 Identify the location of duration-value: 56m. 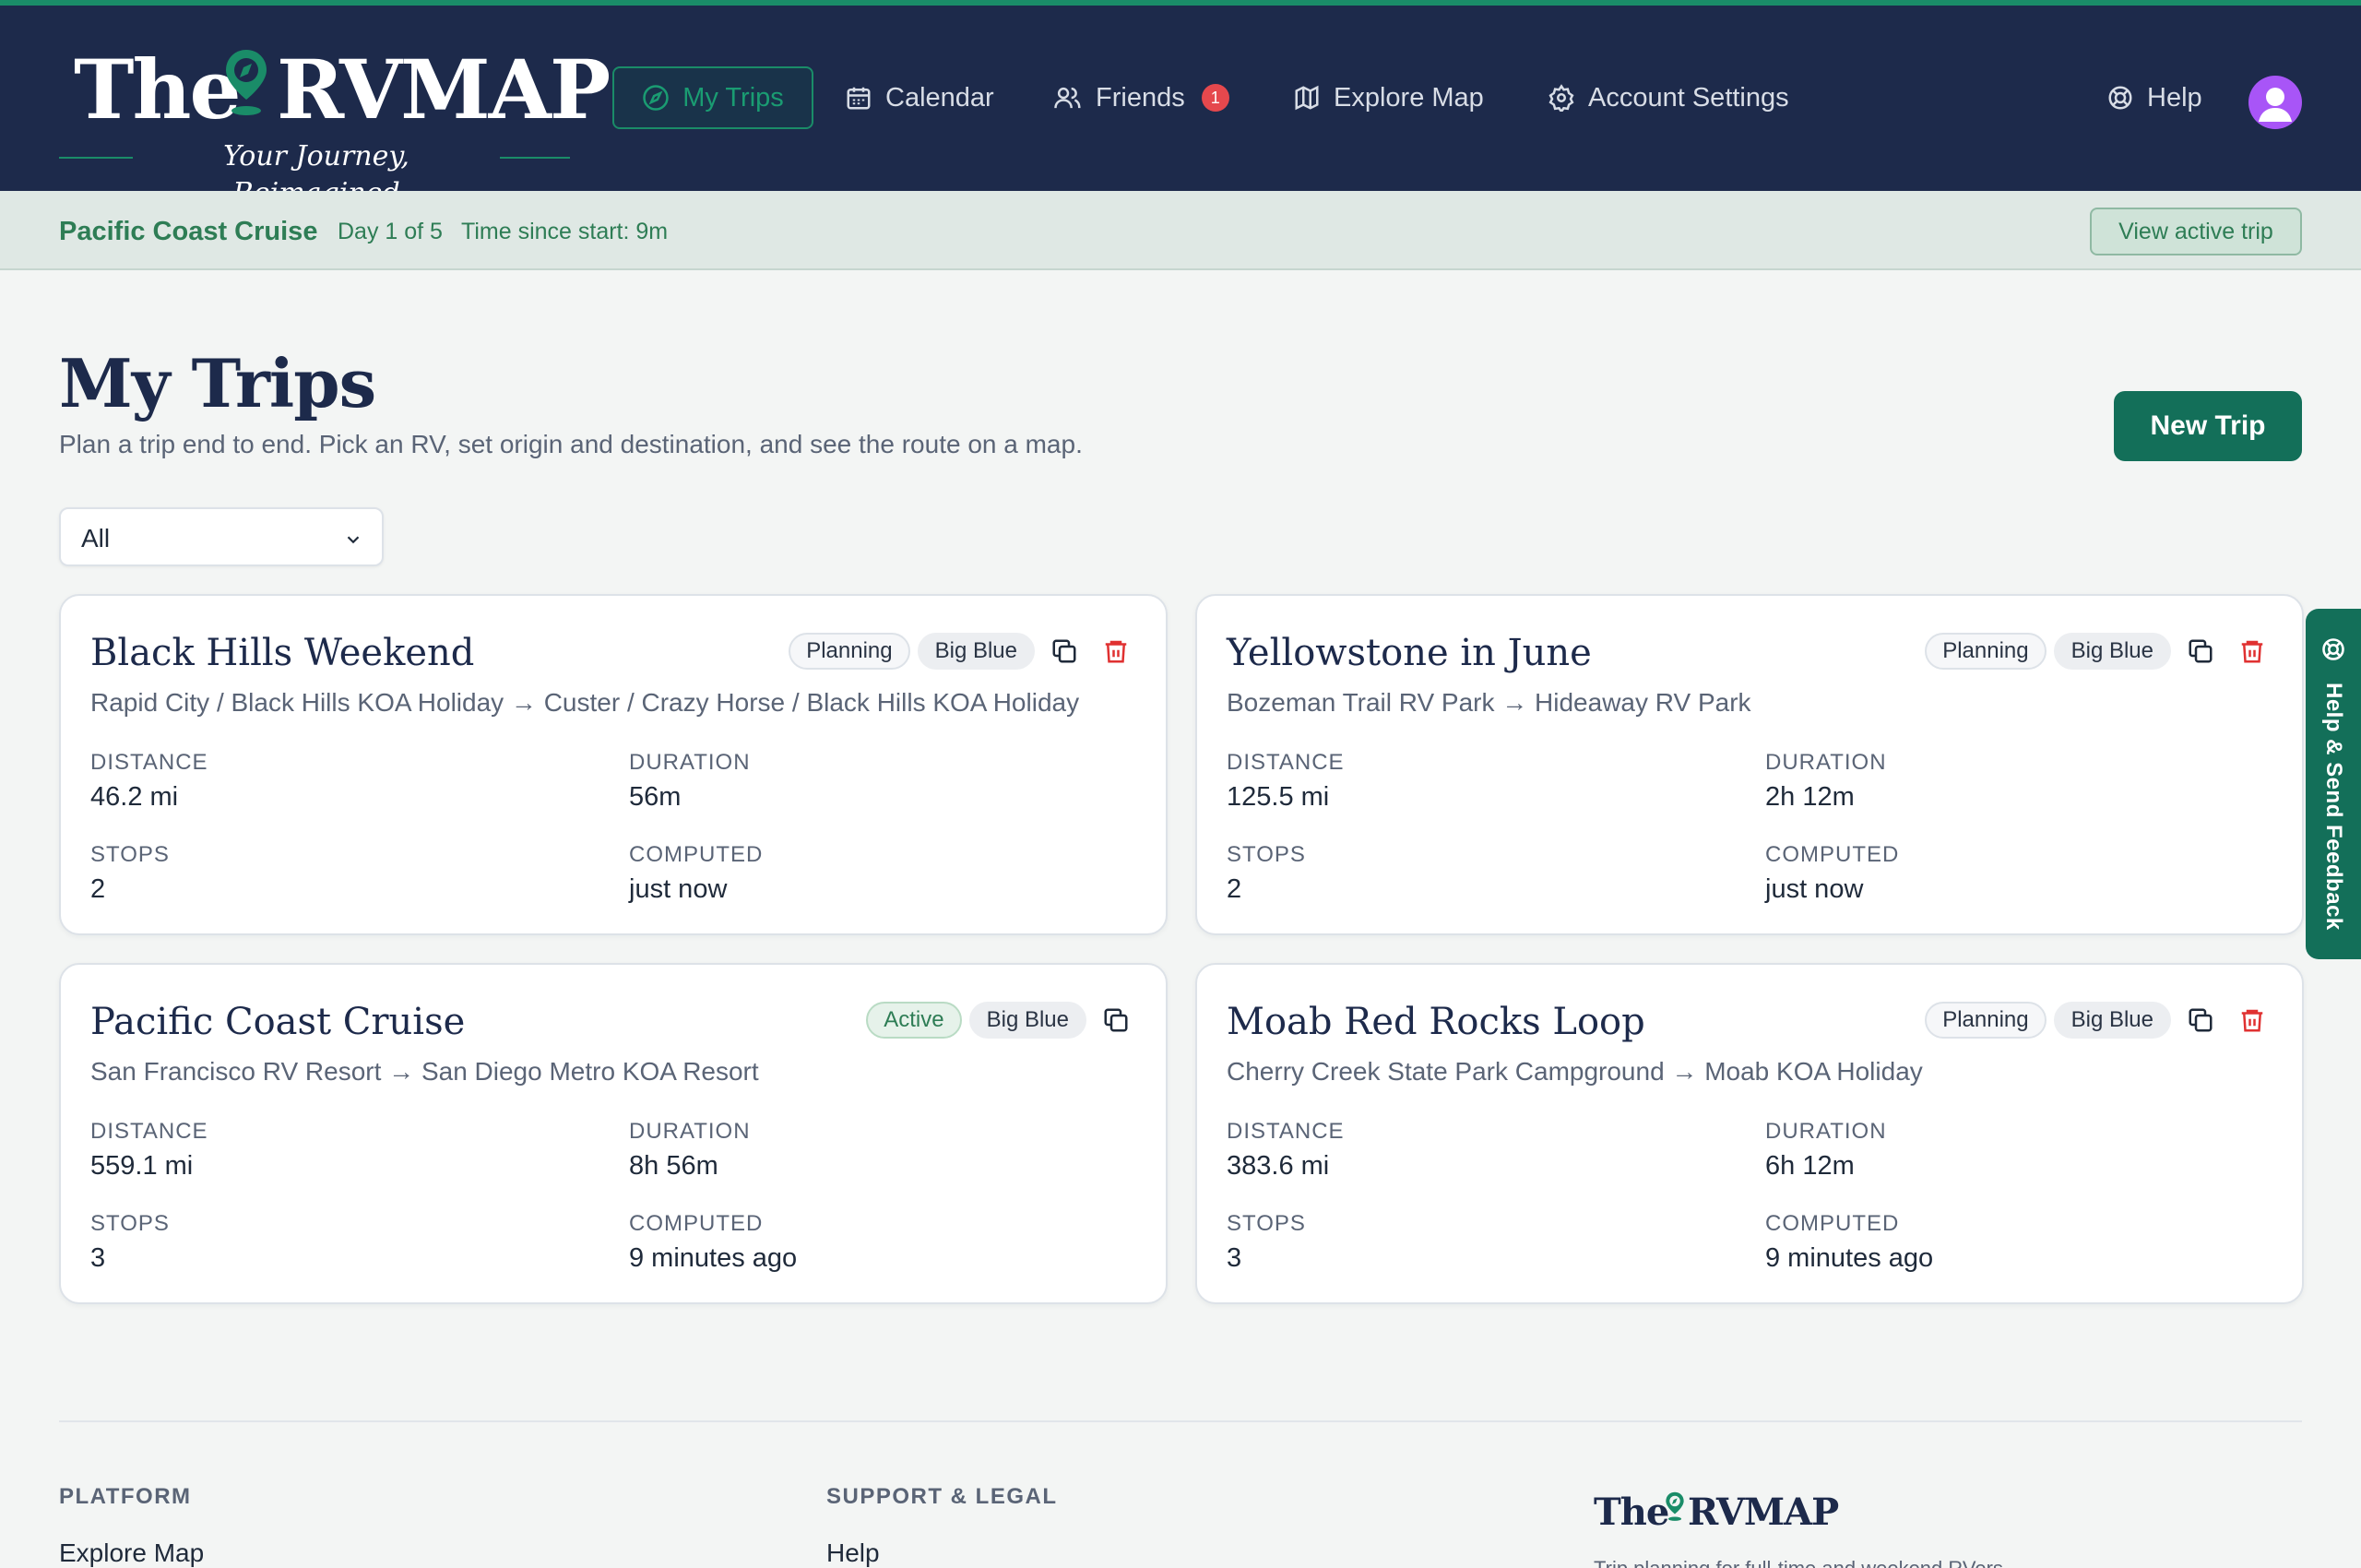
(655, 797).